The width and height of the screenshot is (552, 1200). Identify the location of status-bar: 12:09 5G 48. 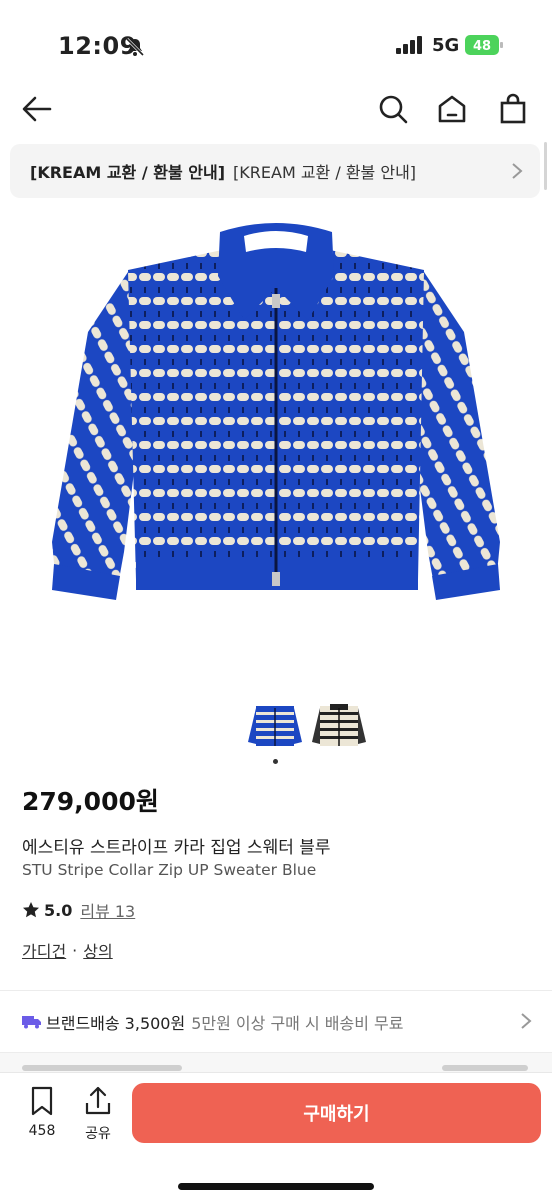
(276, 46).